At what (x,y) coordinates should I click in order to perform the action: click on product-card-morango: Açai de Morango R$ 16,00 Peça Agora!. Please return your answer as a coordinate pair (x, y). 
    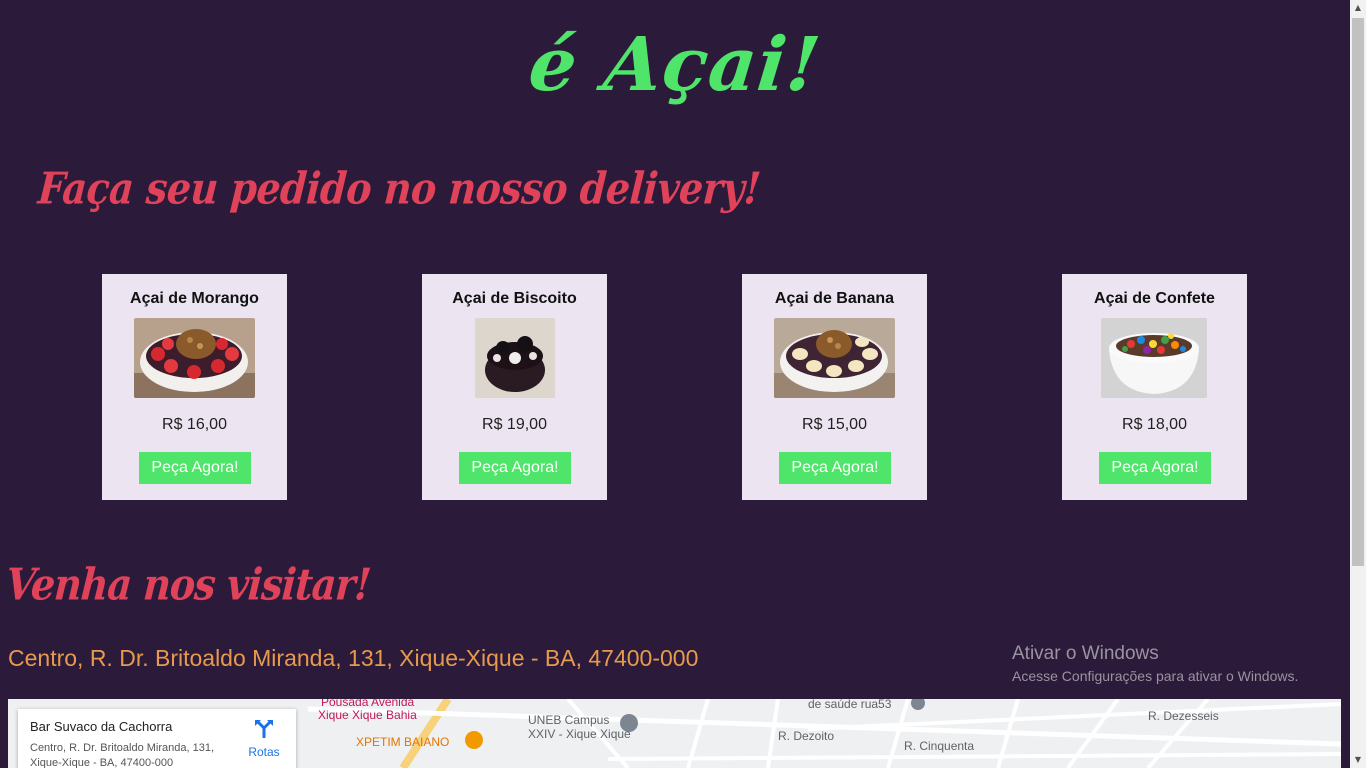
    Looking at the image, I should click on (194, 387).